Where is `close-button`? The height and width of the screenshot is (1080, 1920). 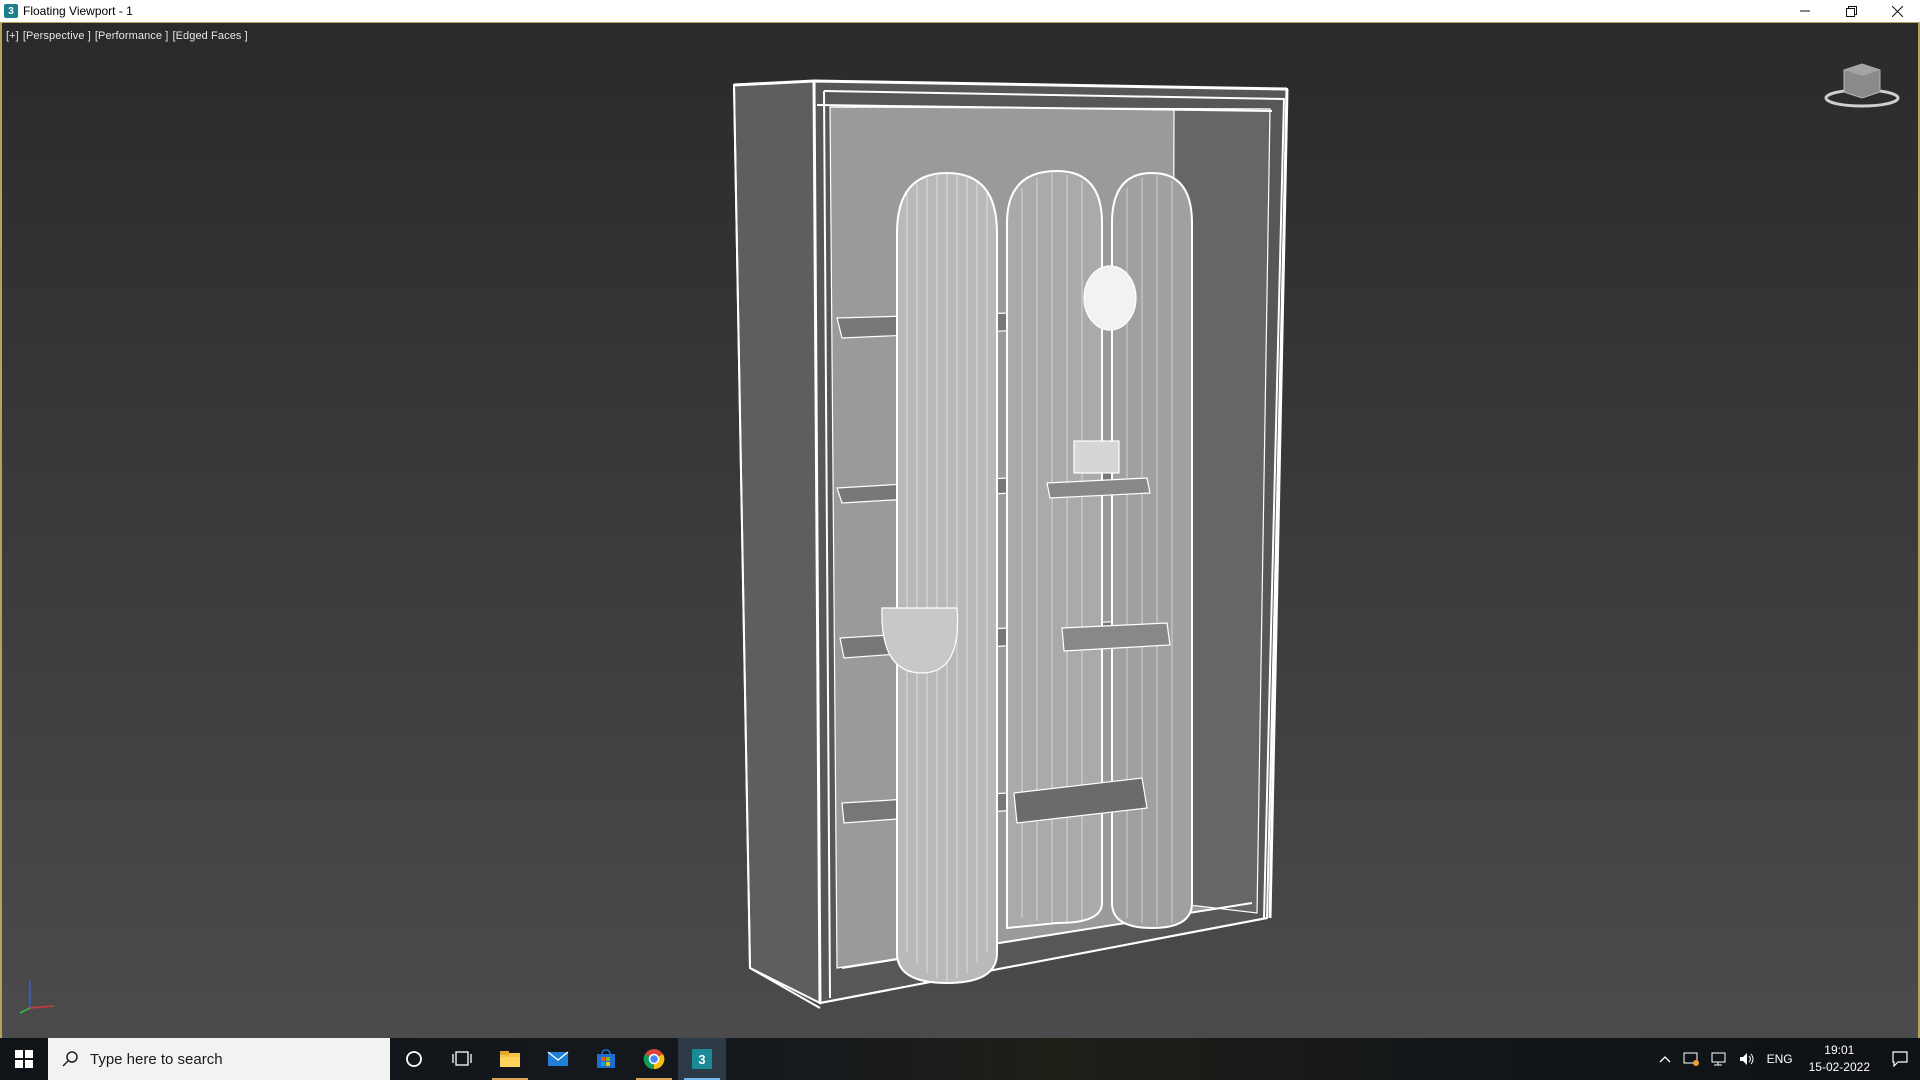
close-button is located at coordinates (1897, 11).